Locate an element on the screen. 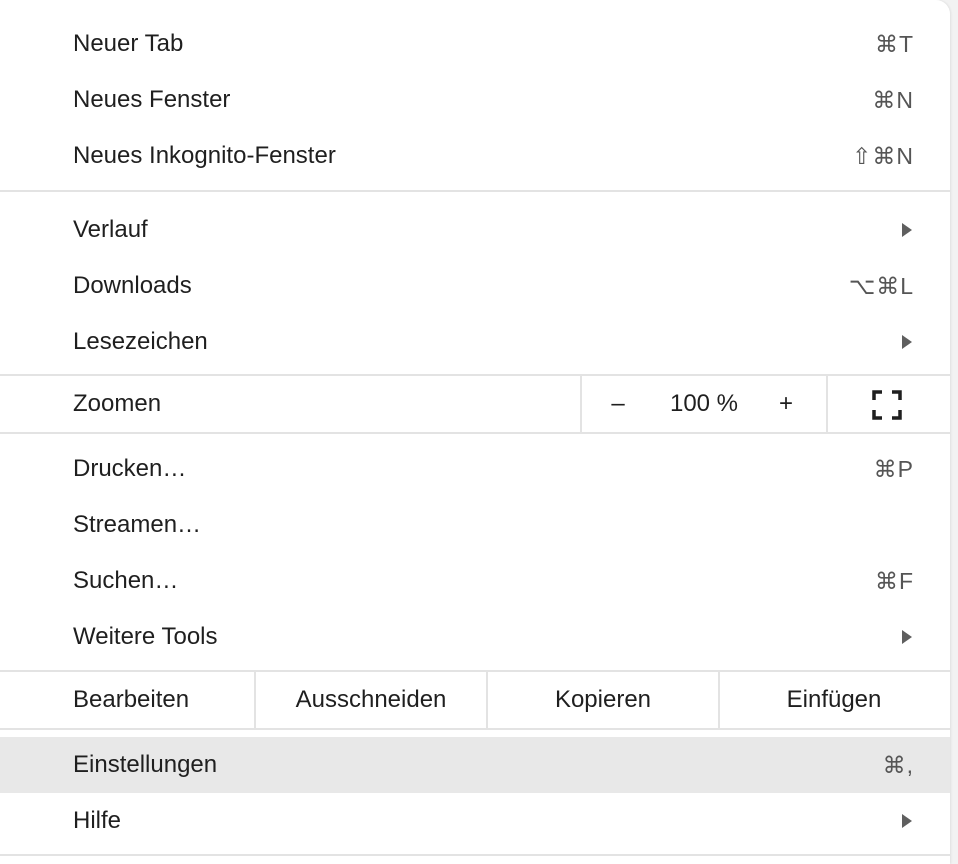  menu-item-label: Neues Fenster is located at coordinates (152, 99).